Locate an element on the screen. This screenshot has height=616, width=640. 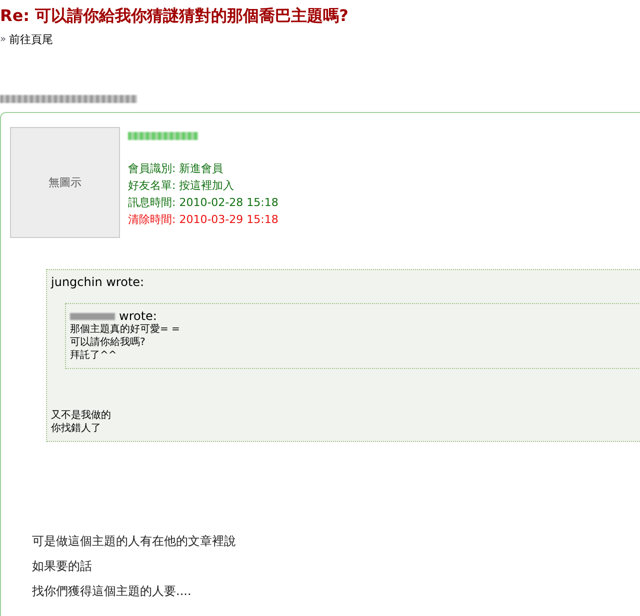
quote-text: 你找錯人了 is located at coordinates (76, 428).